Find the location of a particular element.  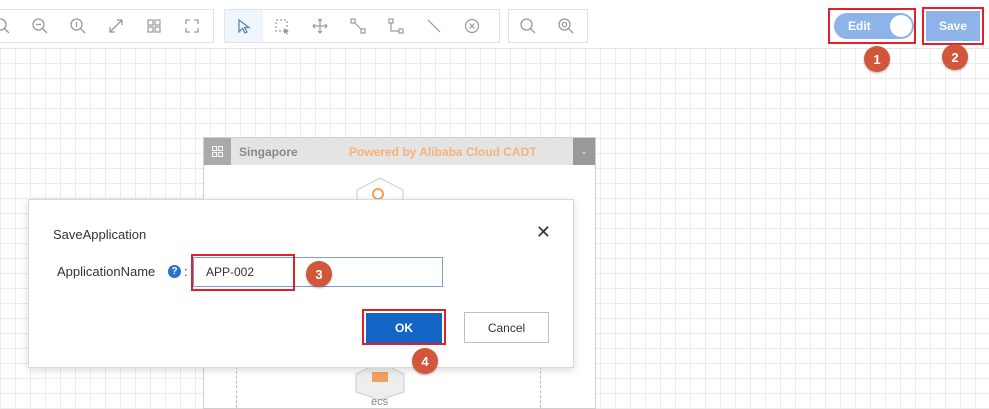

edit-toggle-label: Edit is located at coordinates (859, 26).